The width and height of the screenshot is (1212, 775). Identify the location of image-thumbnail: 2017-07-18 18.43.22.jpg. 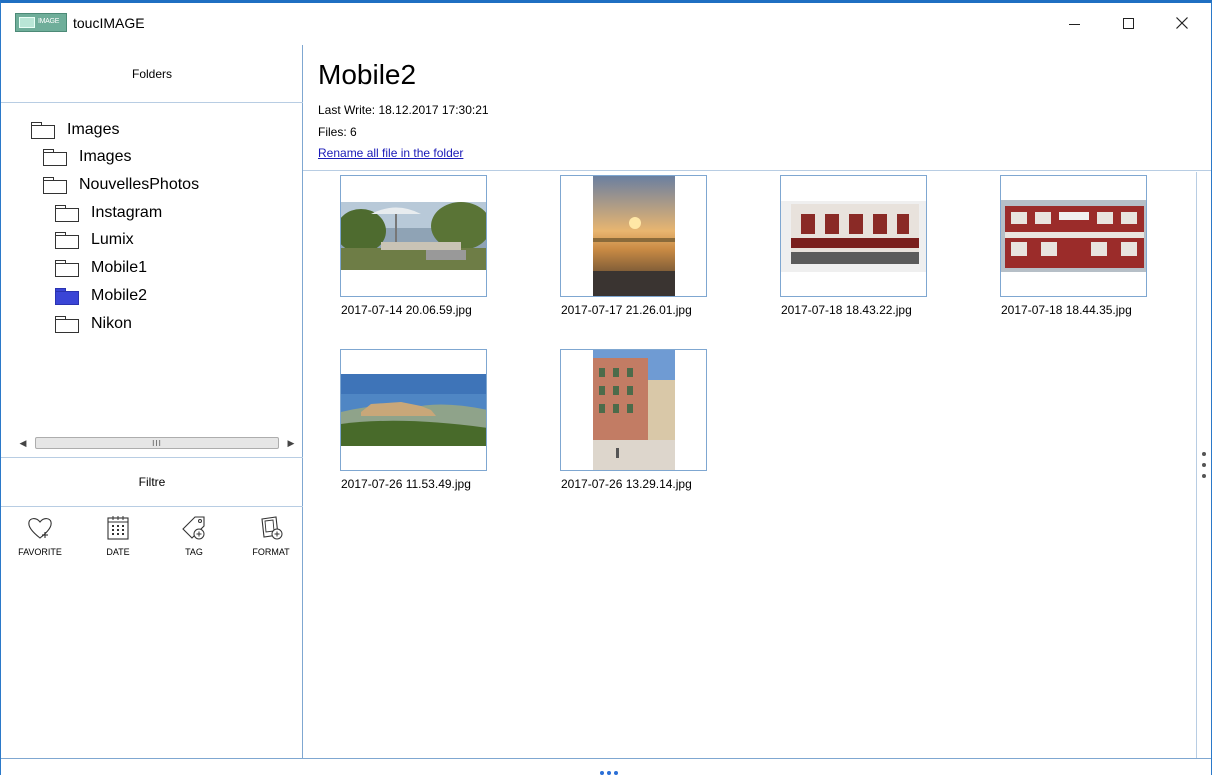
(835, 246).